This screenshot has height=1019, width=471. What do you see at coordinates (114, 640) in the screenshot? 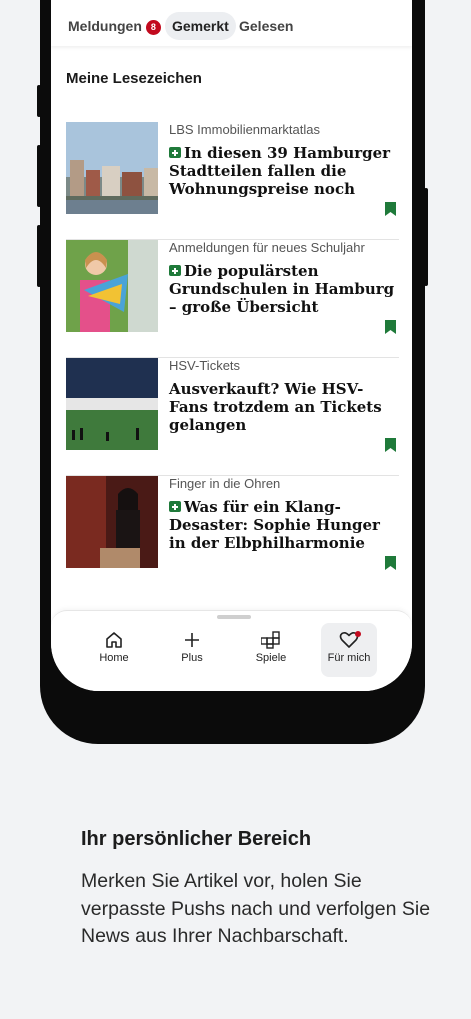
I see `home-icon` at bounding box center [114, 640].